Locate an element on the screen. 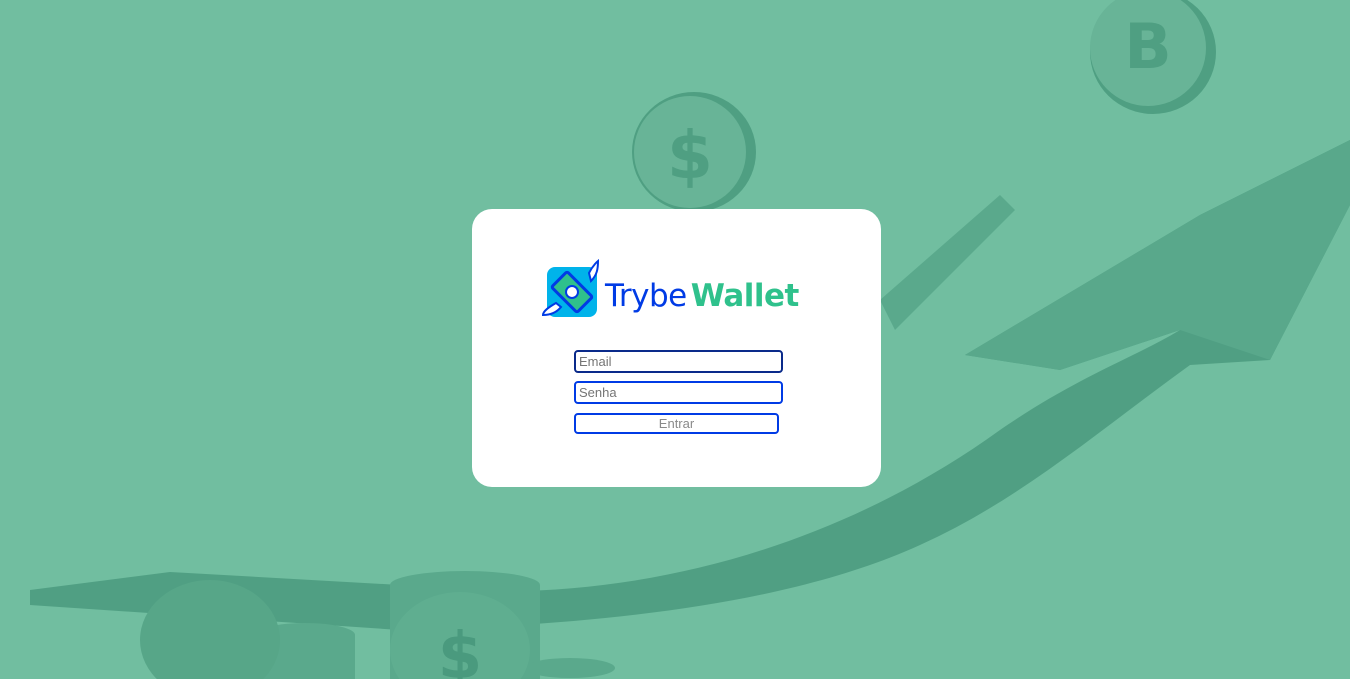 The width and height of the screenshot is (1350, 679). login-card: TrybeWallet Entrar is located at coordinates (676, 348).